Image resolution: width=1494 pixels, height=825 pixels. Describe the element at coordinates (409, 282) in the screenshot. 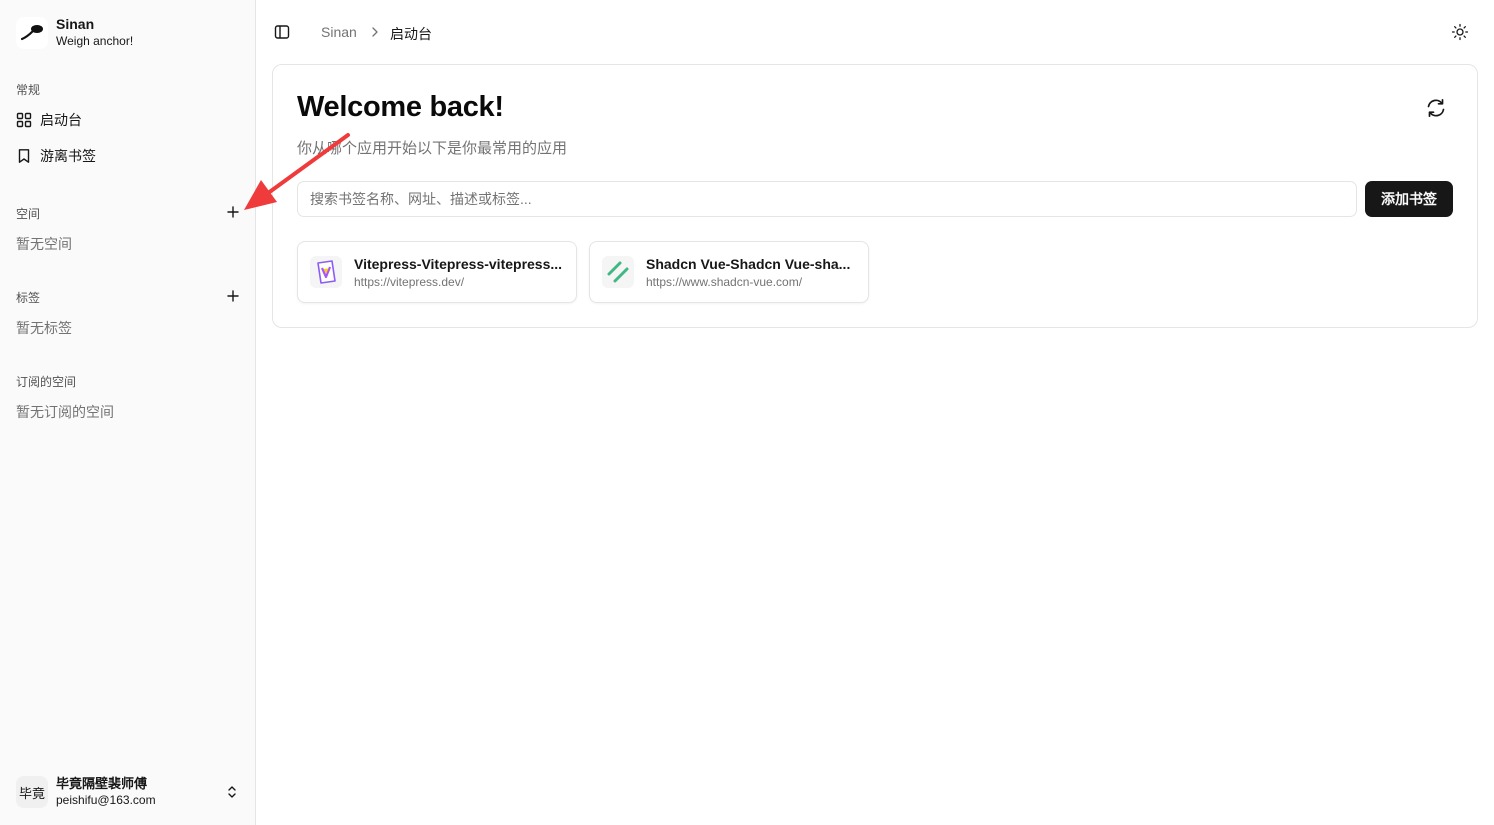

I see `bookmark-url: https://vitepress.dev/` at that location.